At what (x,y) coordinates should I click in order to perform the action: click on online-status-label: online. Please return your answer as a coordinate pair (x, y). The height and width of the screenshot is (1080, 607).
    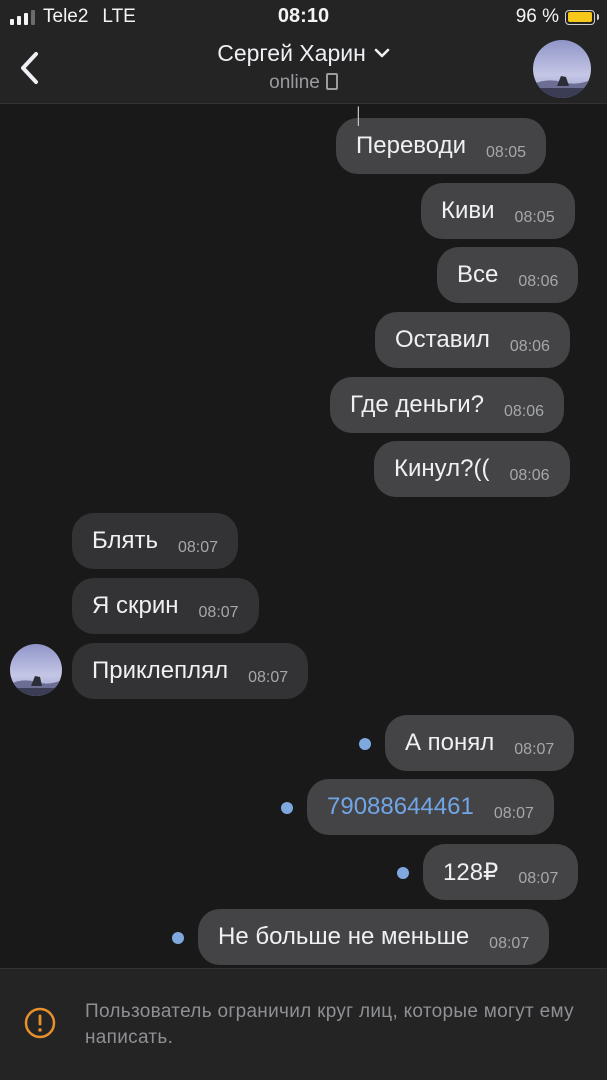
    Looking at the image, I should click on (294, 82).